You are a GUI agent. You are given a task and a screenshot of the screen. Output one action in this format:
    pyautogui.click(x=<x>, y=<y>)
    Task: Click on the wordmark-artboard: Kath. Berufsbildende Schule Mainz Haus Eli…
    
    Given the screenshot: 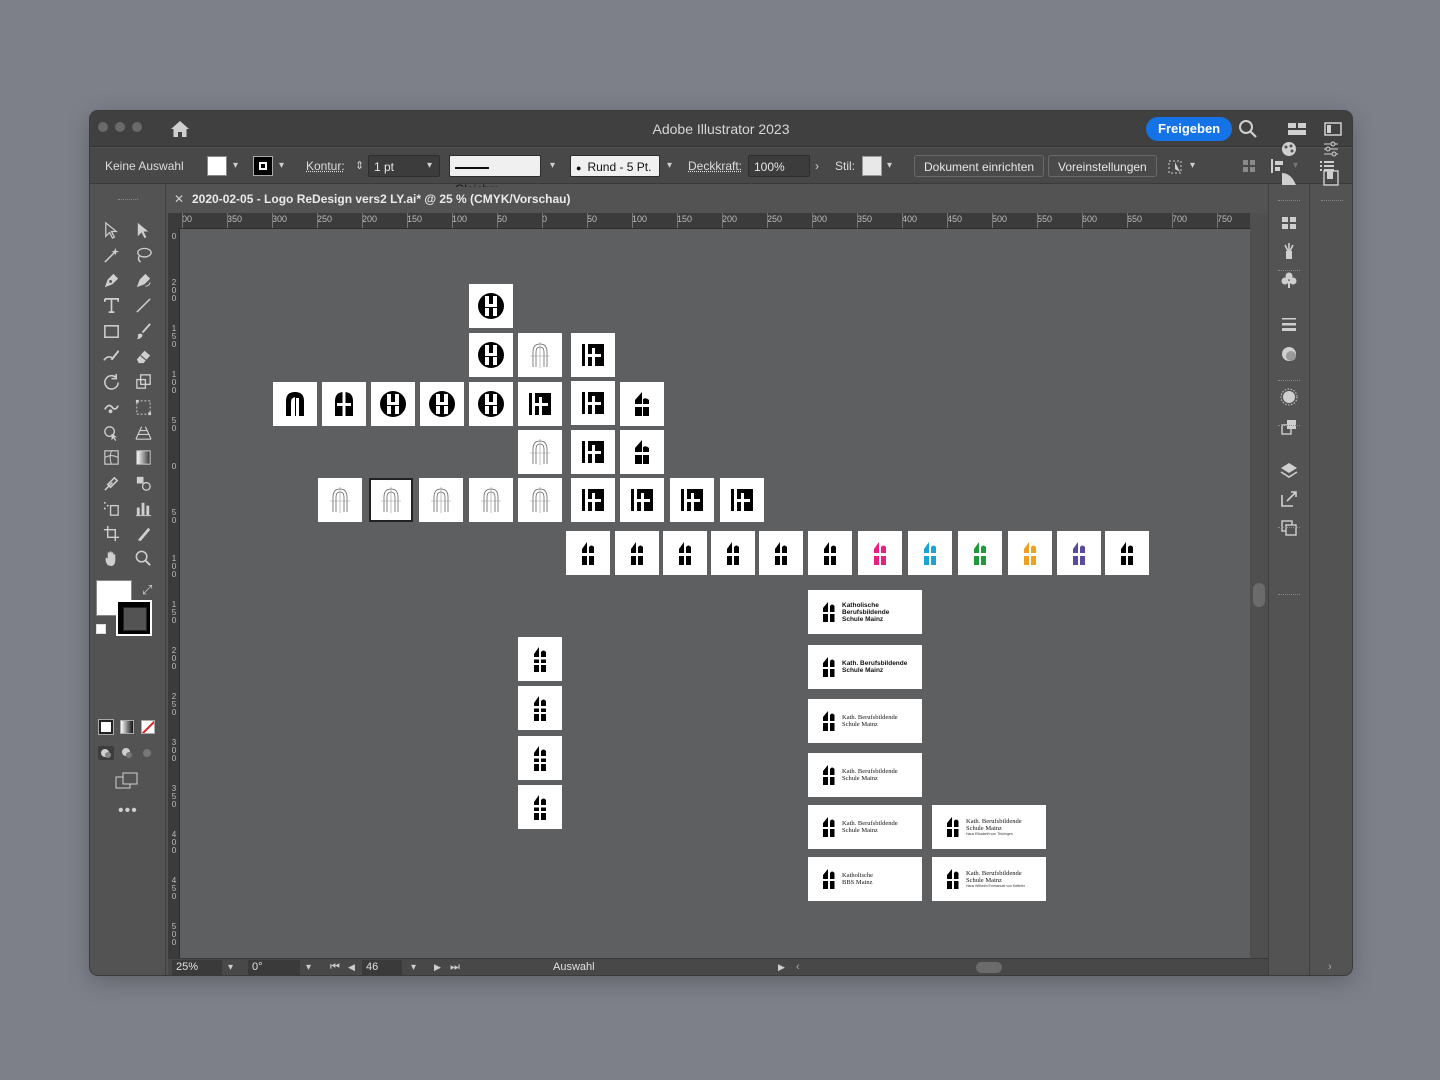 What is the action you would take?
    pyautogui.click(x=989, y=827)
    